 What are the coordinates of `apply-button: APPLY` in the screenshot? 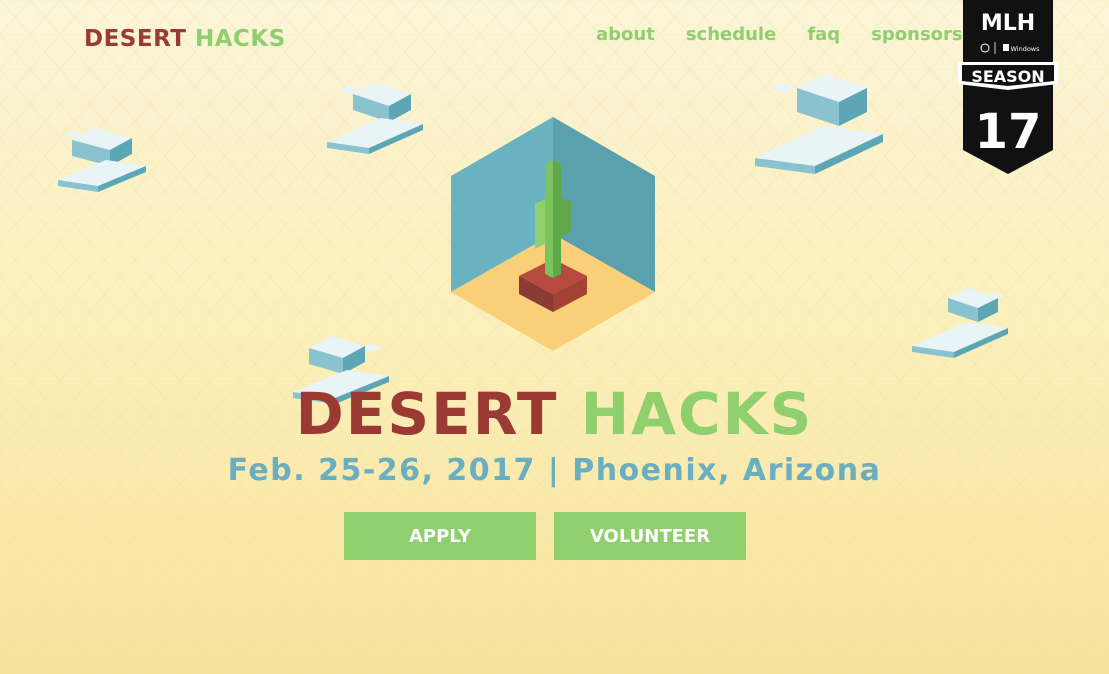 It's located at (440, 536).